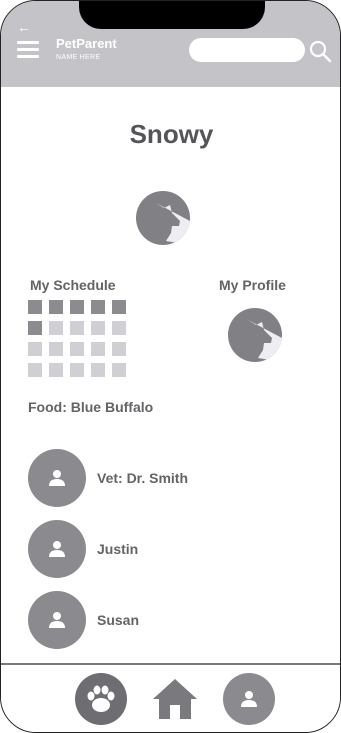  What do you see at coordinates (252, 285) in the screenshot?
I see `my-profile-label: My Profile` at bounding box center [252, 285].